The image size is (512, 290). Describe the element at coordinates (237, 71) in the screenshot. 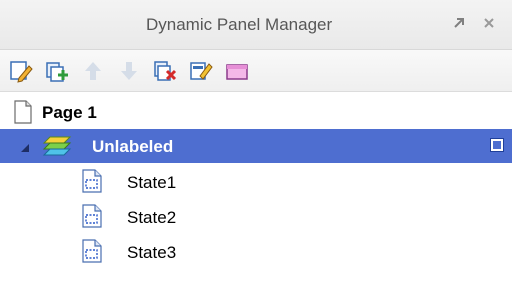

I see `properties-icon` at that location.